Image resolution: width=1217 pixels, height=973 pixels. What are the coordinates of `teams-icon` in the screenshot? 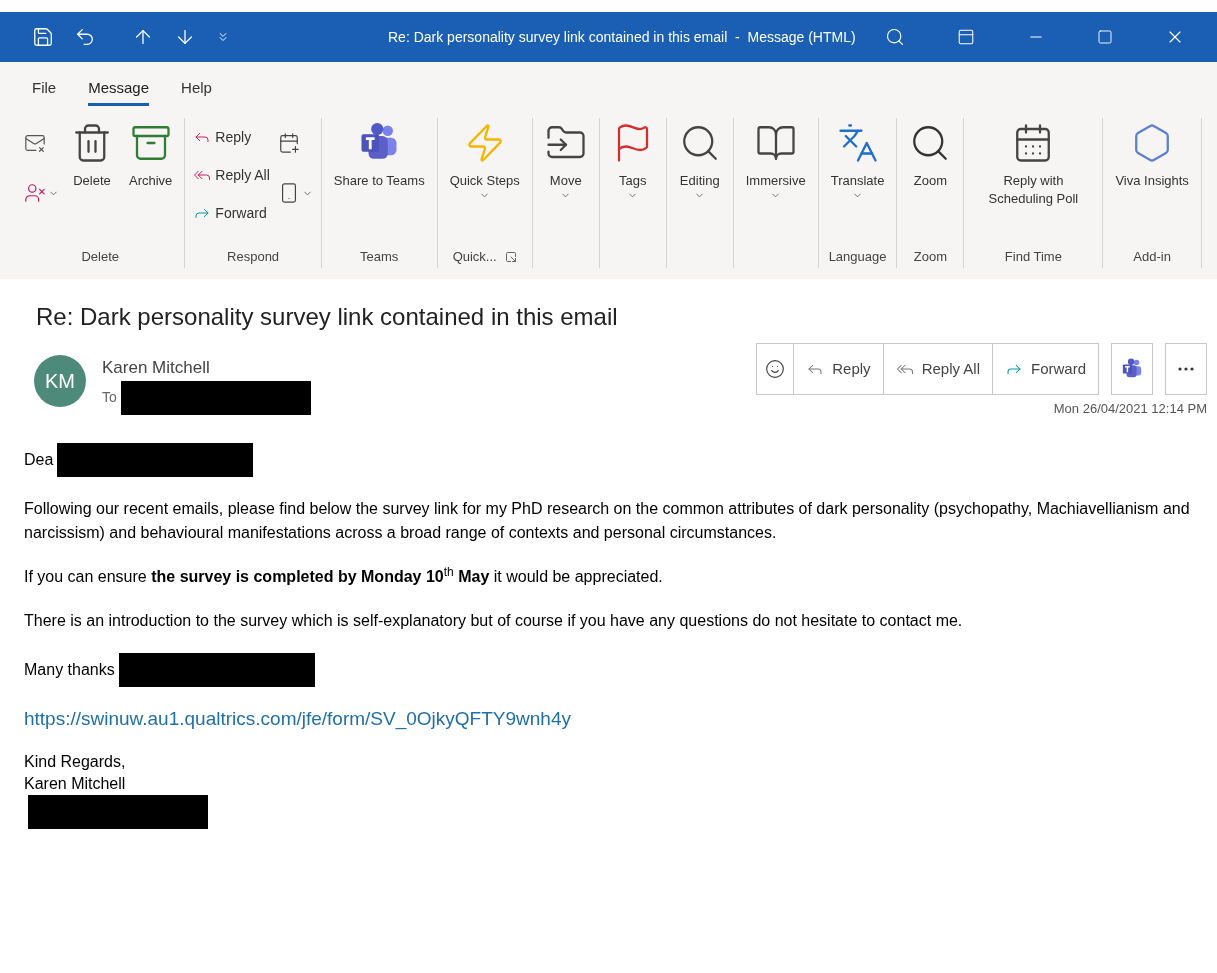 It's located at (1132, 369).